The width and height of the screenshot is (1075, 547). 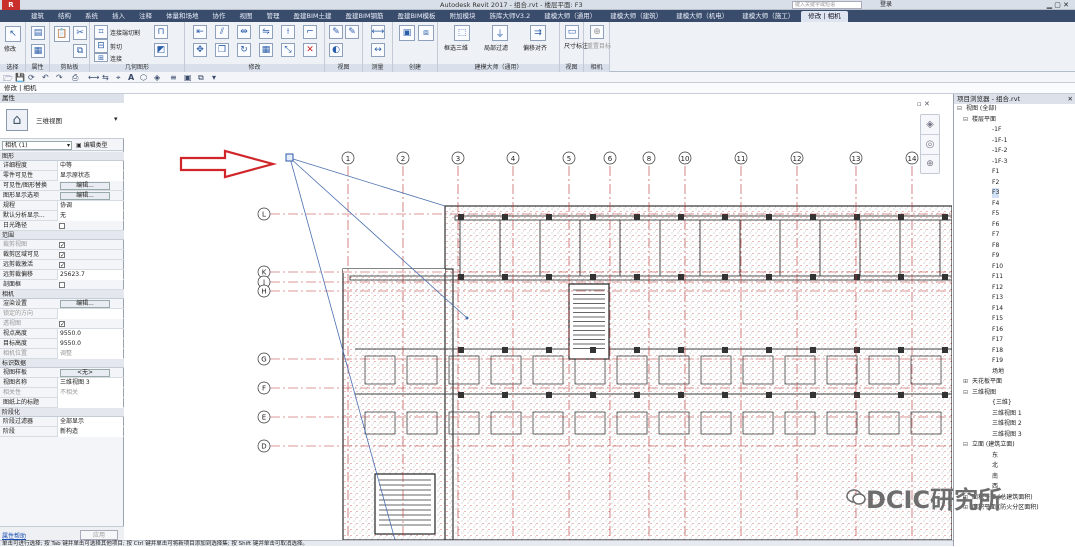 I want to click on tab-5: 体量和场地, so click(x=182, y=16).